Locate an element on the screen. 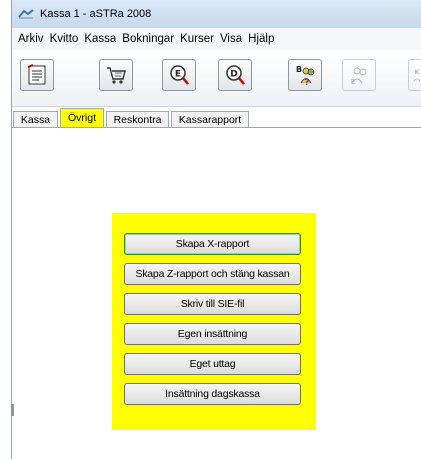 This screenshot has width=421, height=459. create-x-report-button: Skapa X-rapport is located at coordinates (212, 244).